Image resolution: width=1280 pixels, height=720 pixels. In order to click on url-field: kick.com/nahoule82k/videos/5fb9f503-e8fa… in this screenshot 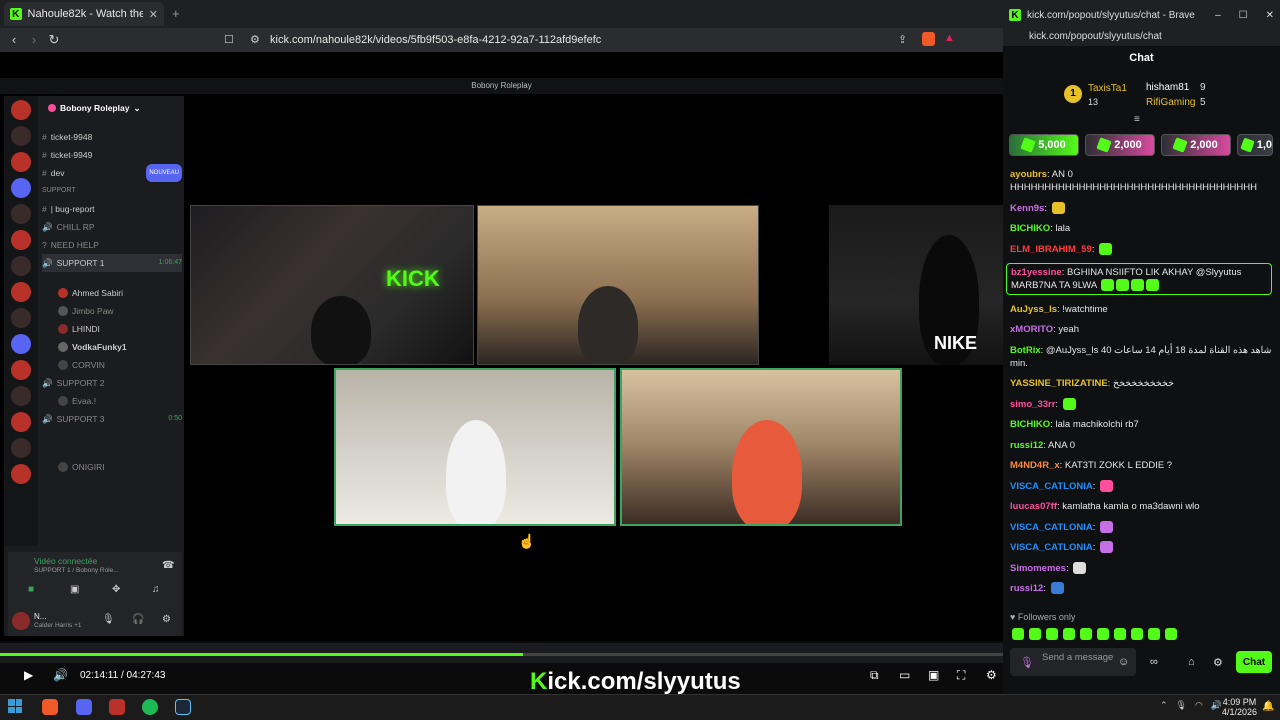, I will do `click(435, 40)`.